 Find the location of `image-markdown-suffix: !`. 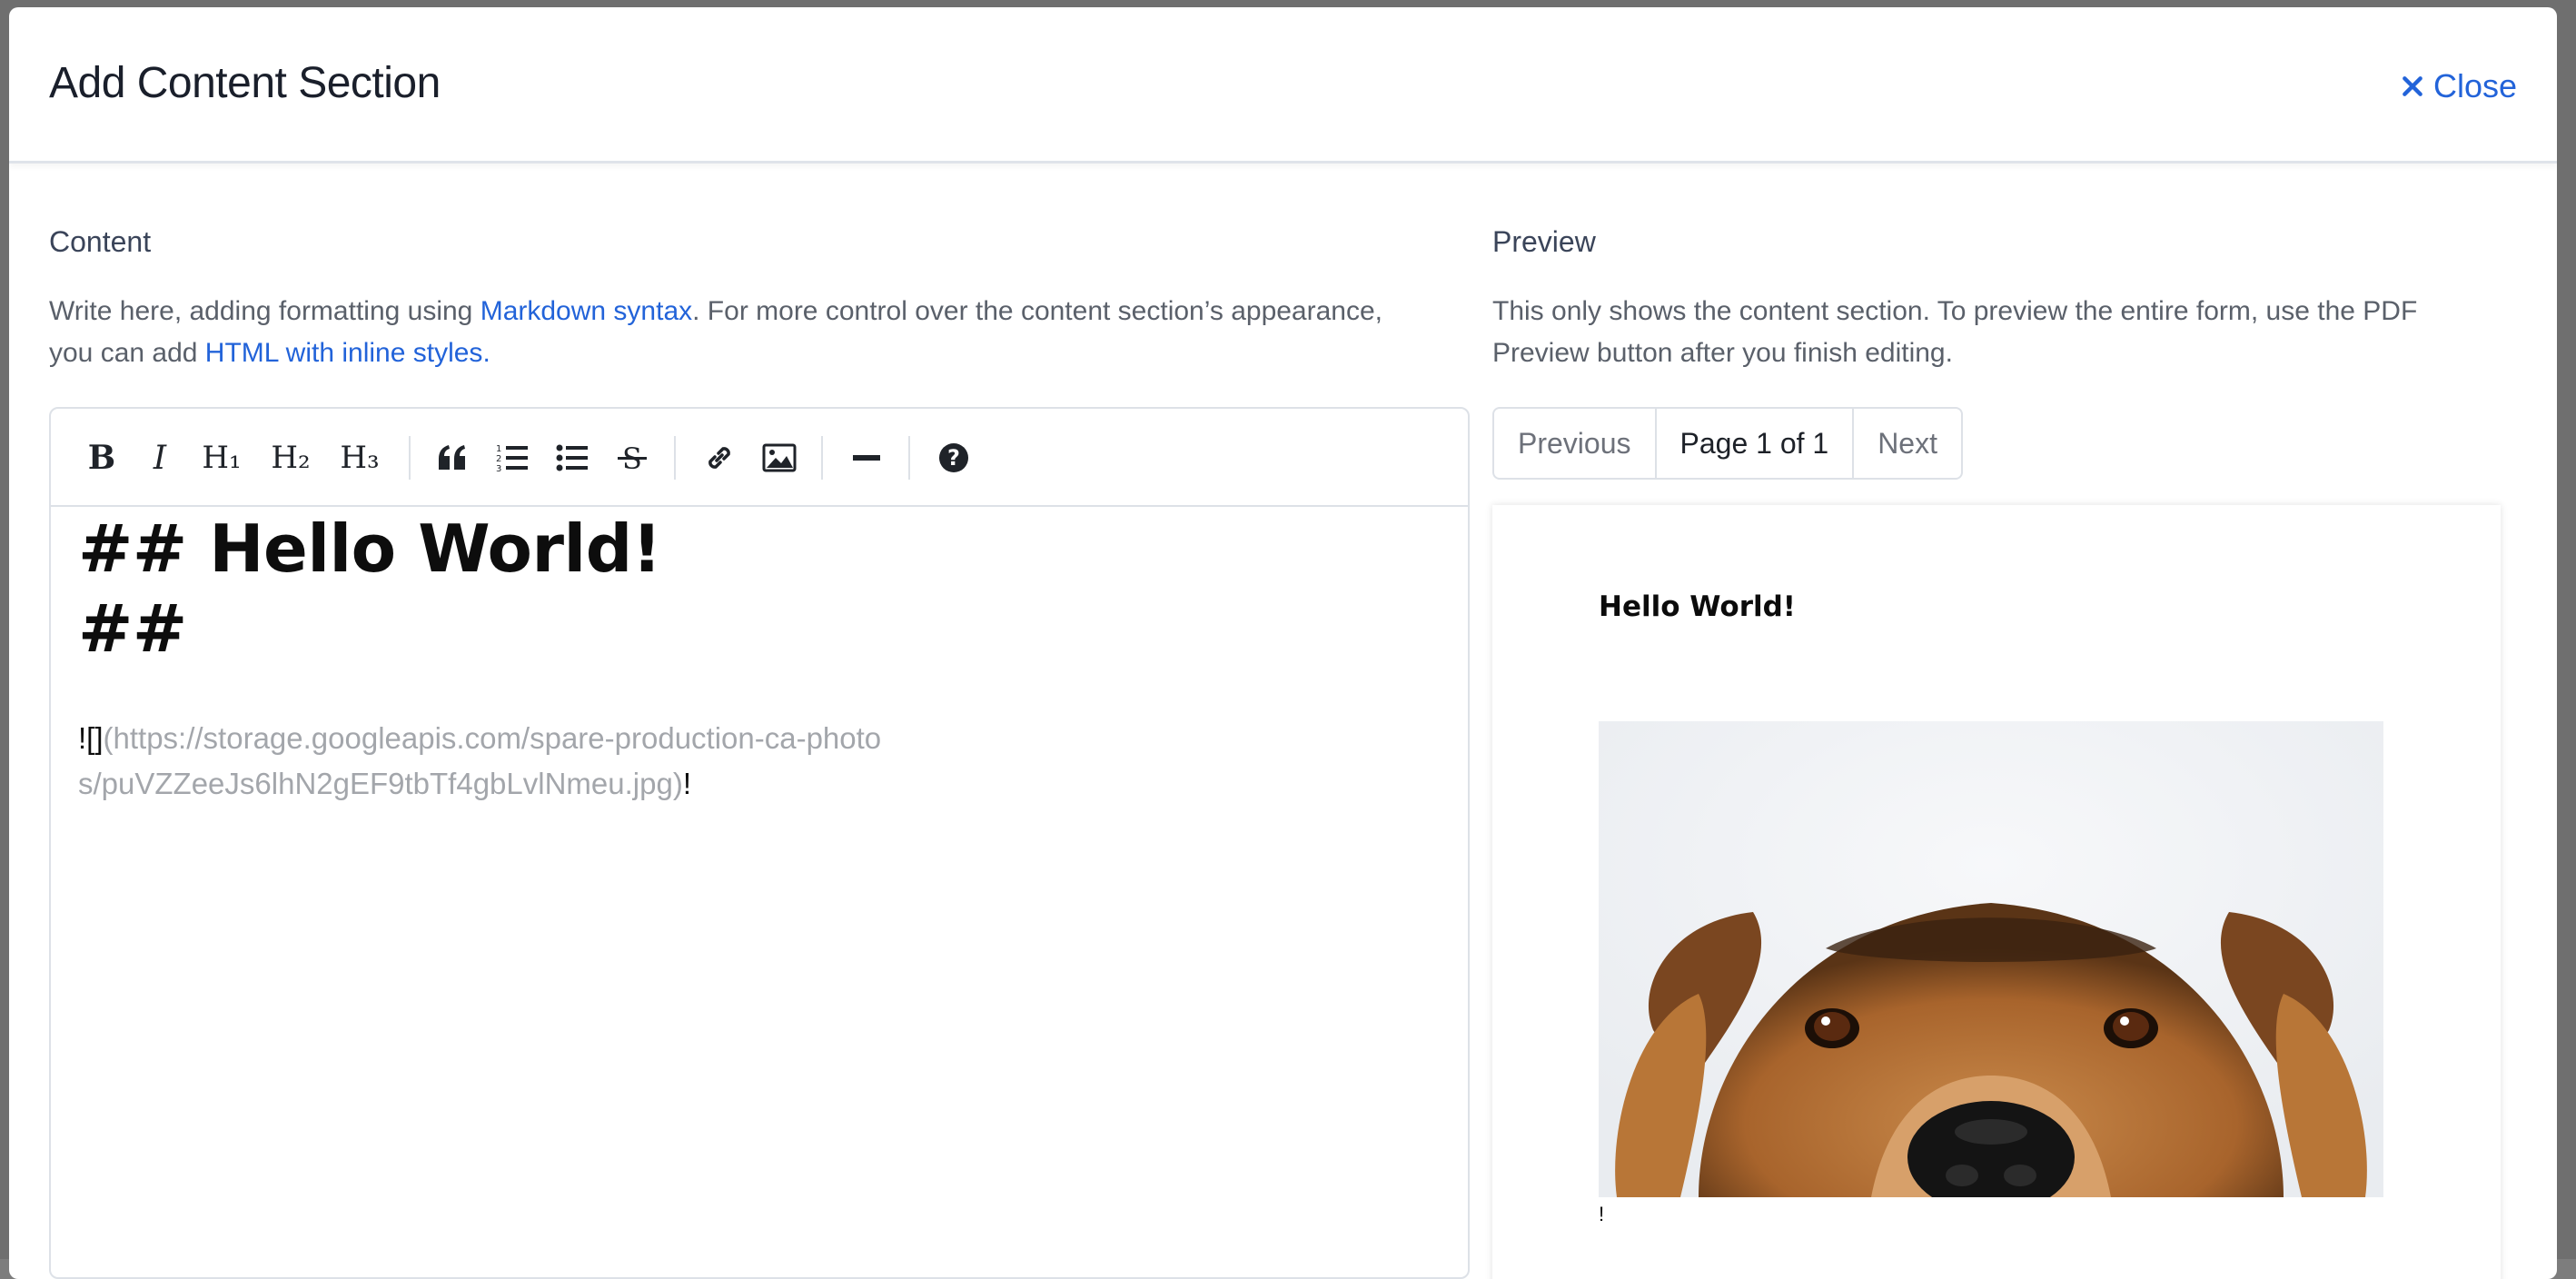

image-markdown-suffix: ! is located at coordinates (686, 783).